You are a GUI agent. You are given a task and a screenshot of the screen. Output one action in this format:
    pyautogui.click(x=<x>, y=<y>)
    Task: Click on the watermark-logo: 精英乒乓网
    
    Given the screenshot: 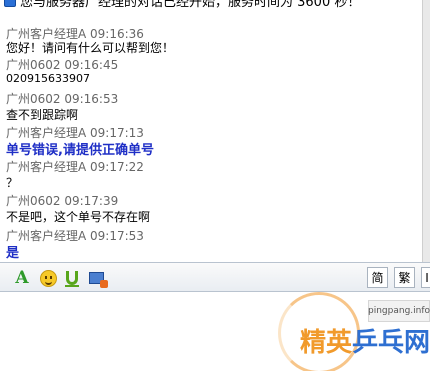 What is the action you would take?
    pyautogui.click(x=365, y=340)
    